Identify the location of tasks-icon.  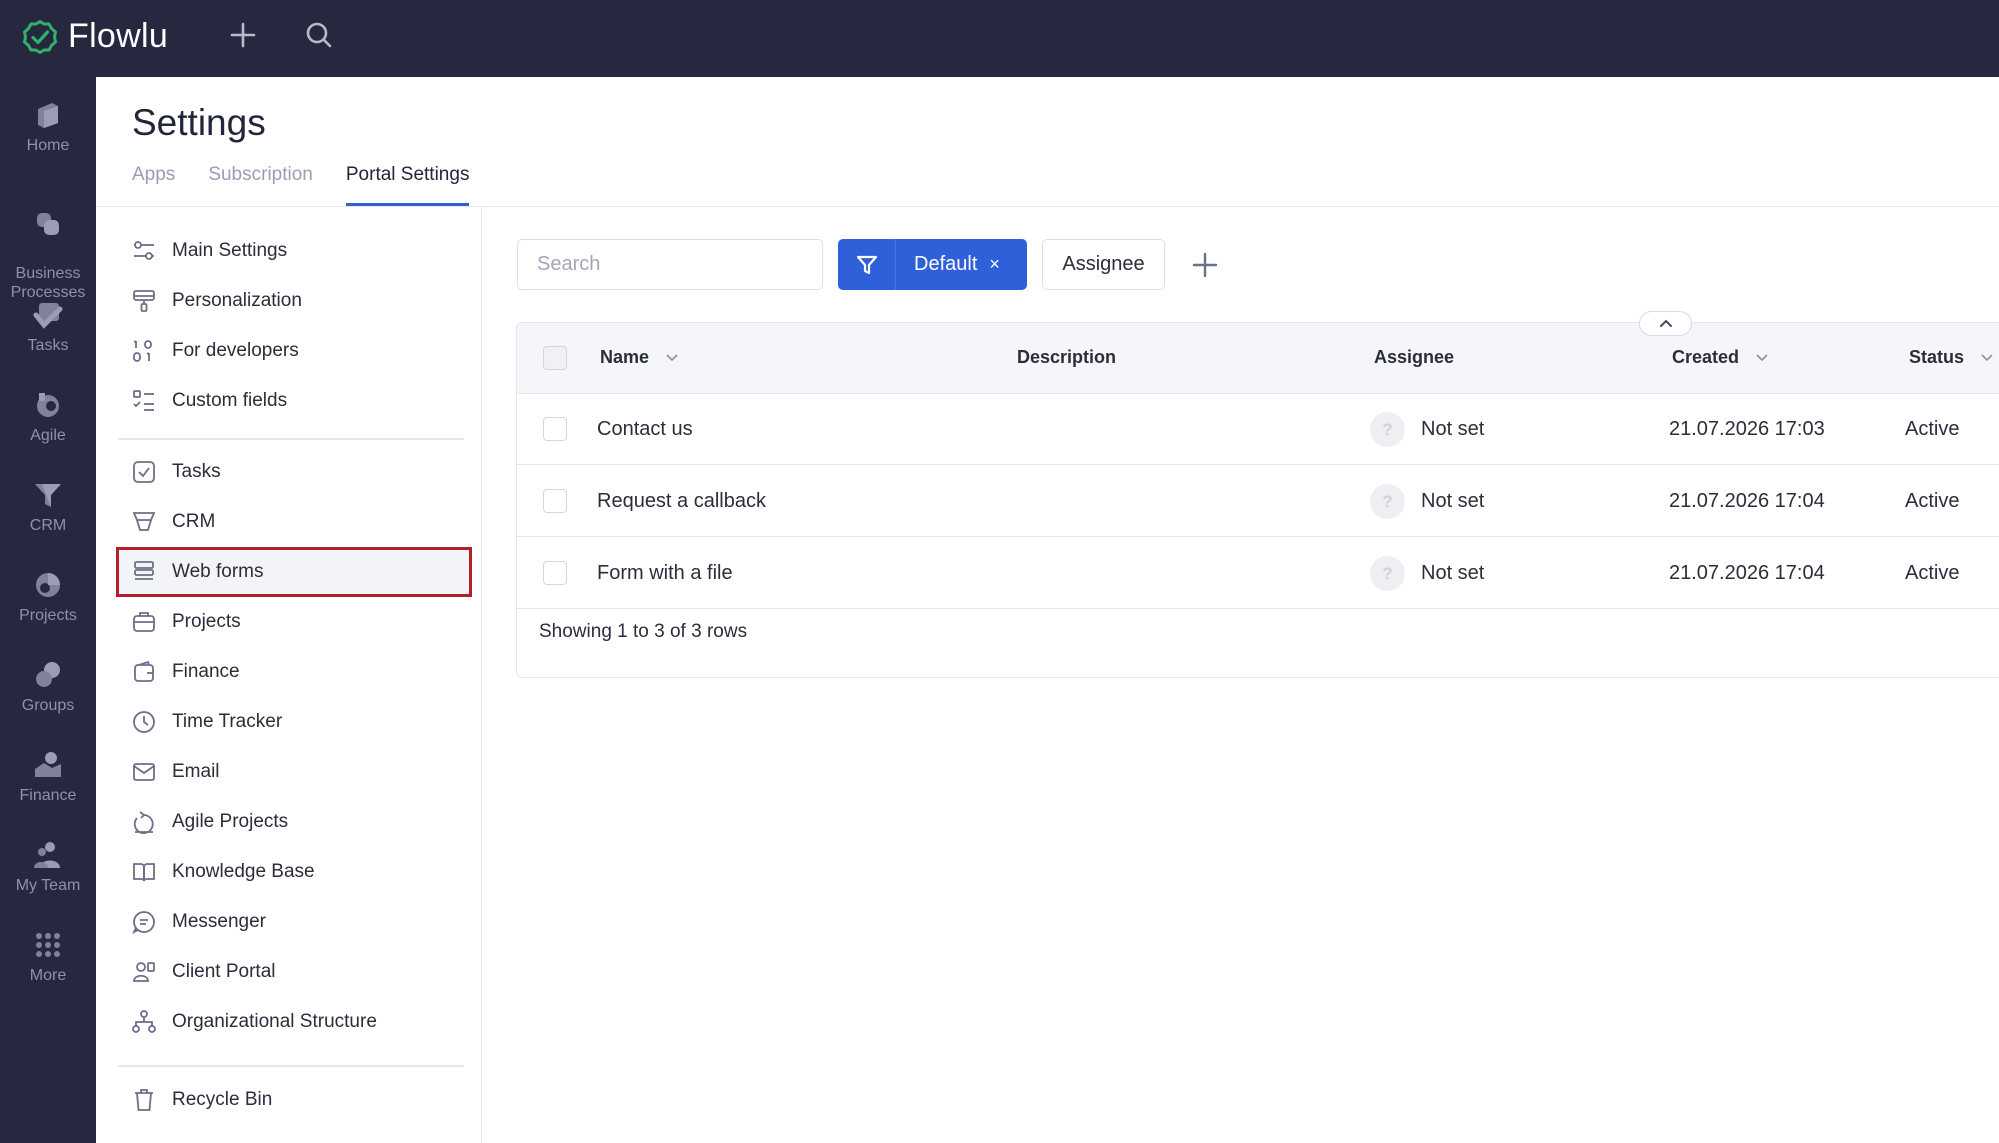
(48, 316).